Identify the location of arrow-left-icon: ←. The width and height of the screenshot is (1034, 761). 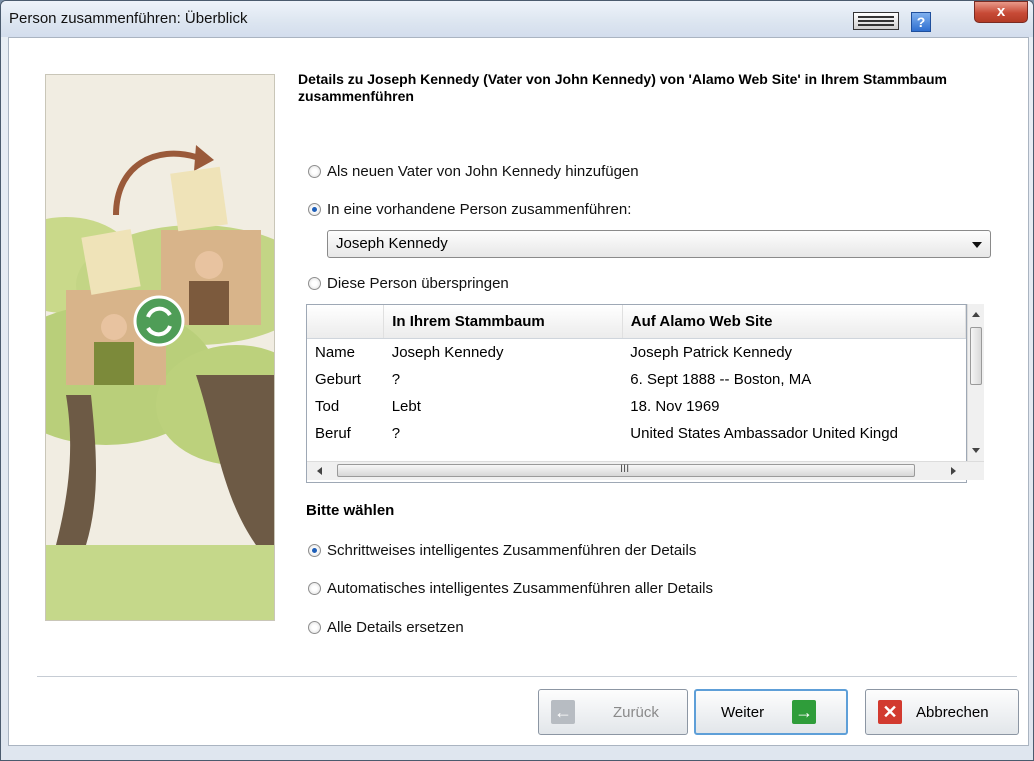
(563, 712).